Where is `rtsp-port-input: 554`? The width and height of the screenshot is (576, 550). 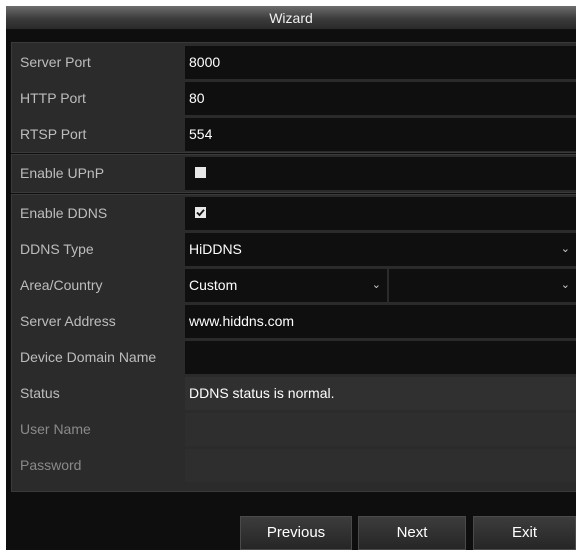
rtsp-port-input: 554 is located at coordinates (380, 134).